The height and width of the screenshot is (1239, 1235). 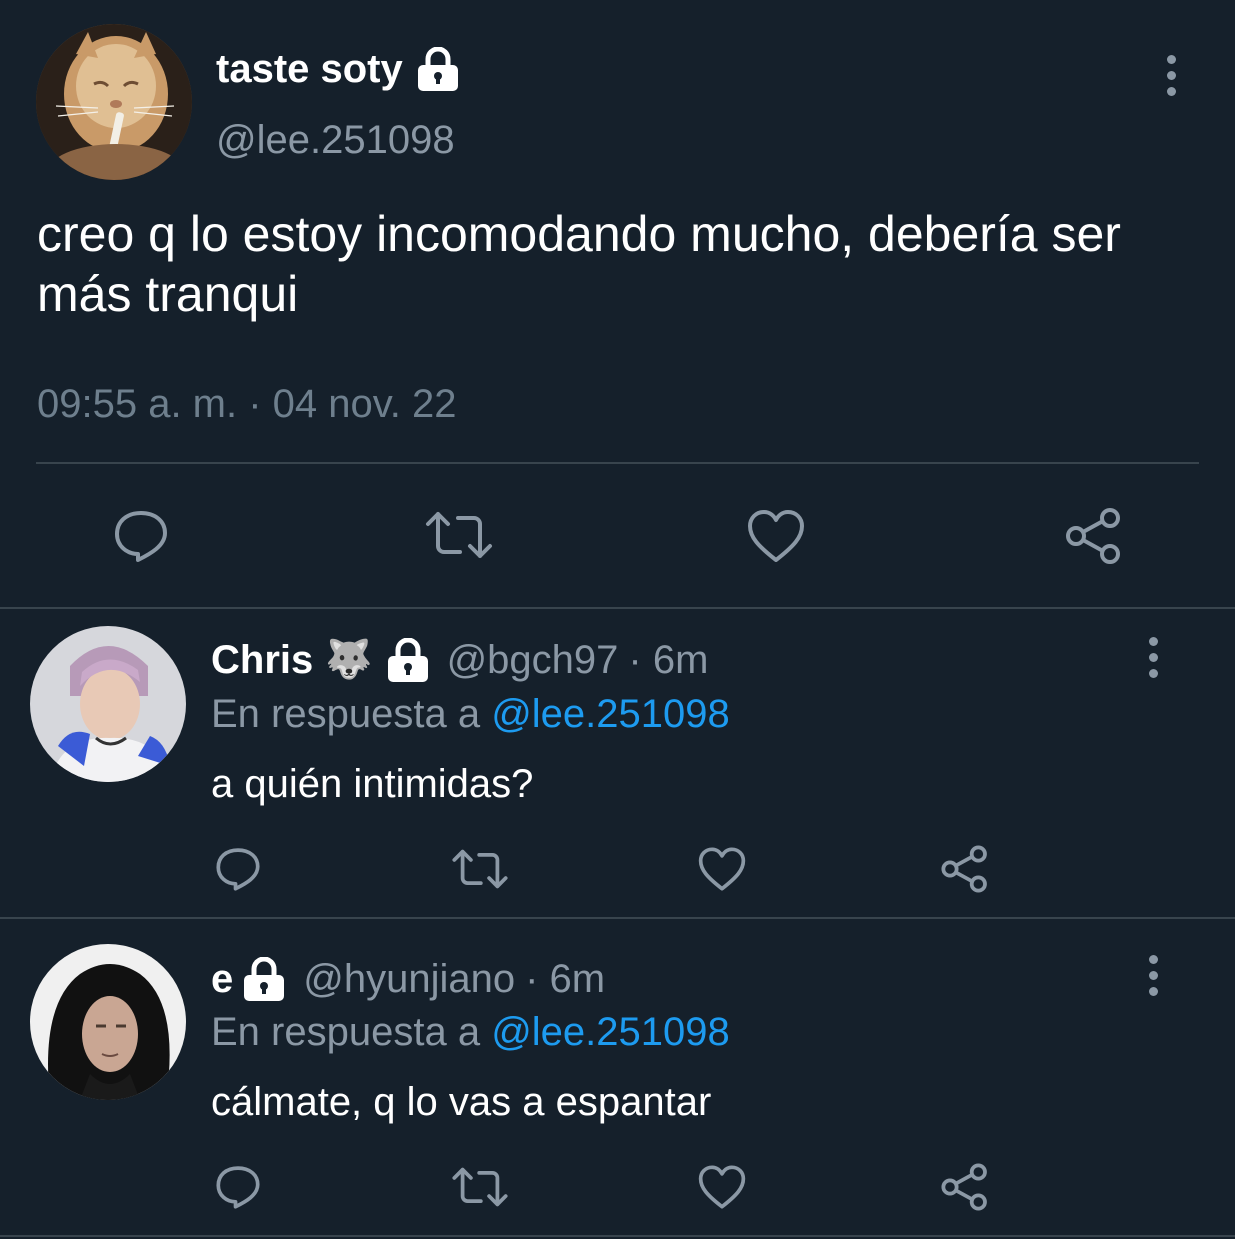 I want to click on wolf-emoji-icon: 🐺, so click(x=349, y=660).